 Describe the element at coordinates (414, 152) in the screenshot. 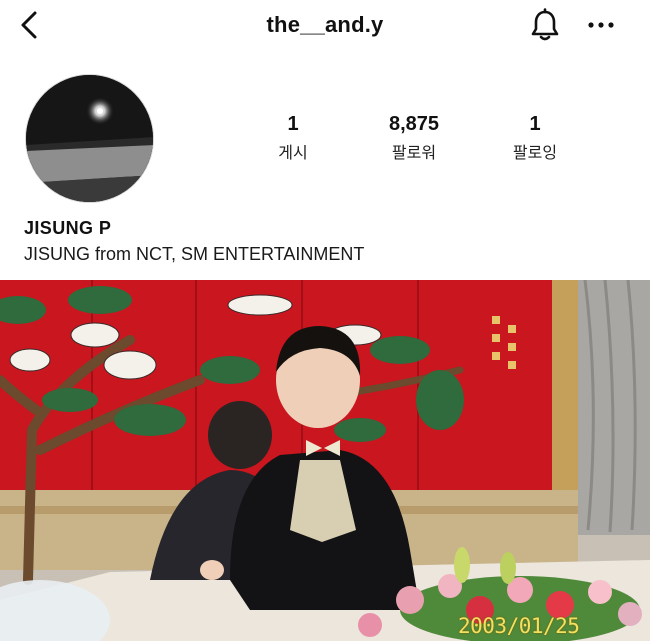

I see `followers-label: 팔로워` at that location.